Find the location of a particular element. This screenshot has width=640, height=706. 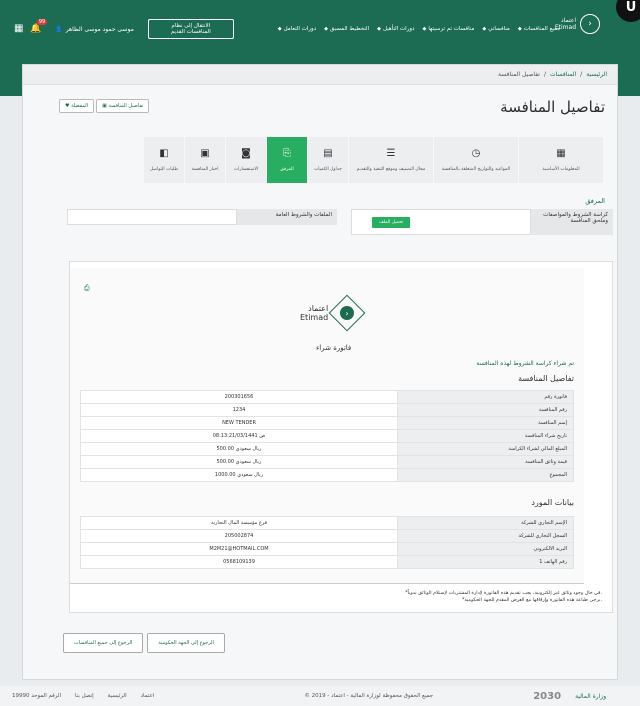

tab-basic-info: ▦ المعلومات الأساسية is located at coordinates (561, 160).